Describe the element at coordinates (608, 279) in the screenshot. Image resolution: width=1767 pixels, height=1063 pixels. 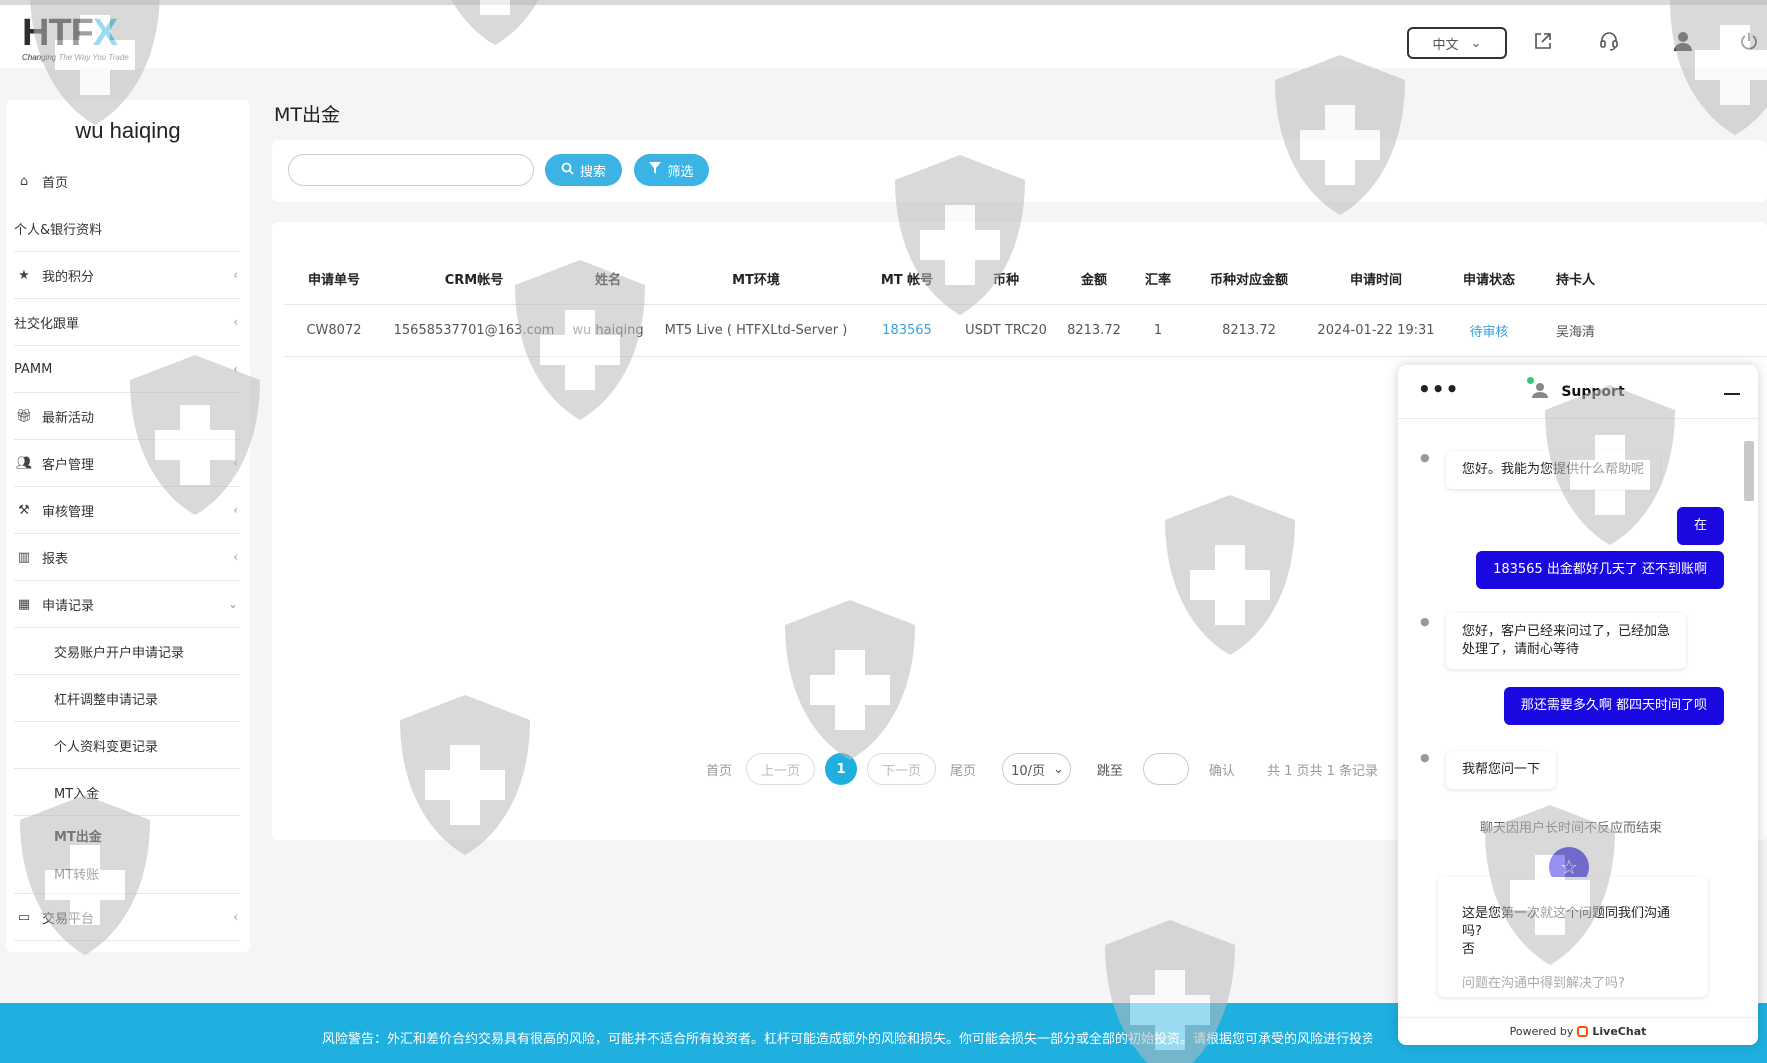
I see `col-header-name: 姓名` at that location.